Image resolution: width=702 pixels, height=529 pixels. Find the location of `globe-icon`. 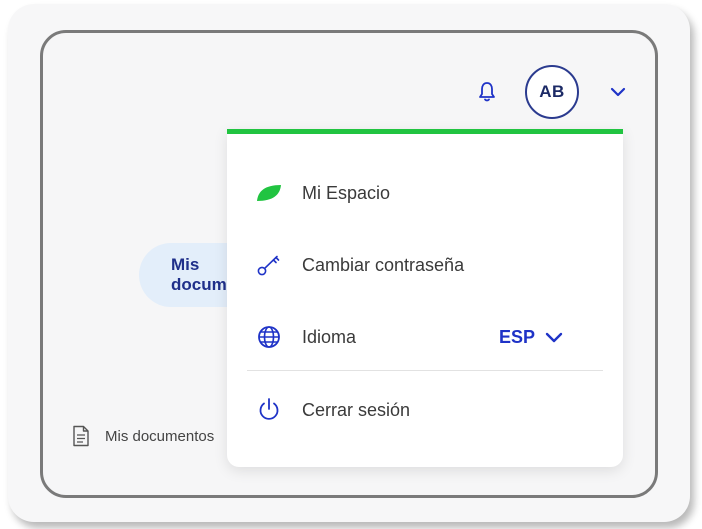

globe-icon is located at coordinates (269, 337).